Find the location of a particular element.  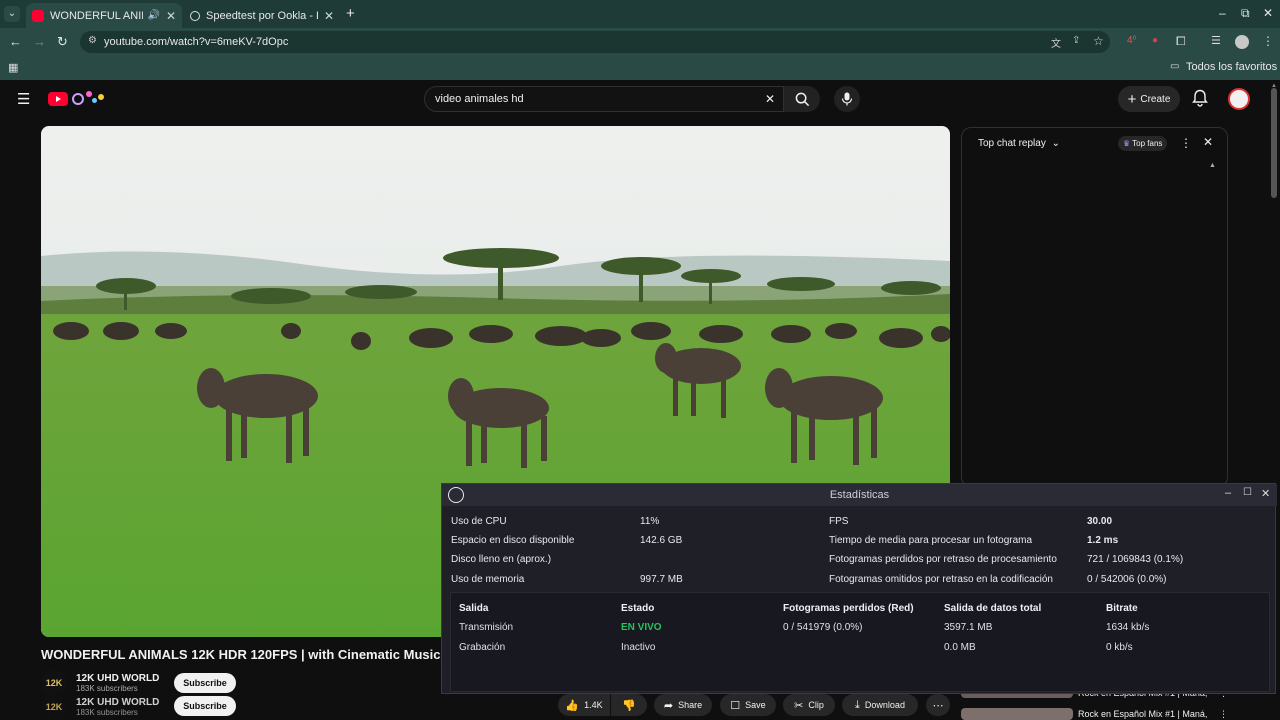

search-input is located at coordinates (585, 99).